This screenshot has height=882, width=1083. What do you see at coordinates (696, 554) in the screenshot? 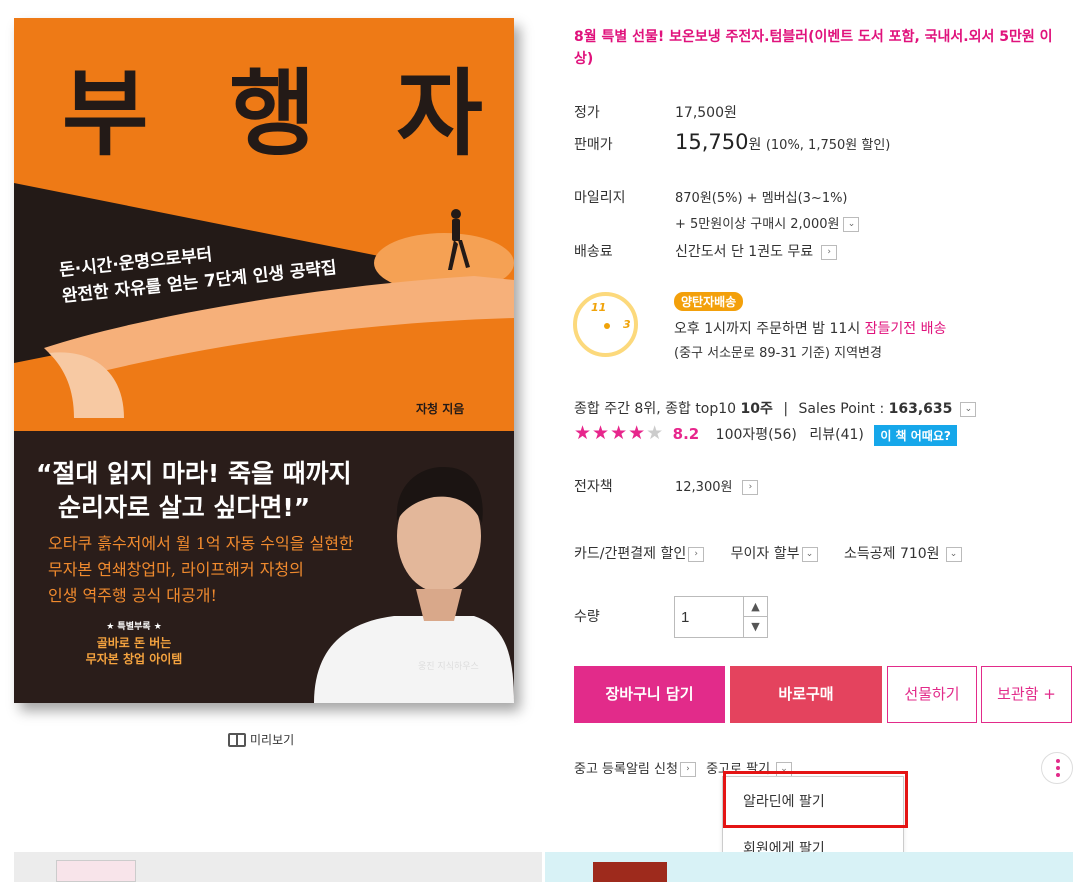
I see `card-discount-button: ›` at bounding box center [696, 554].